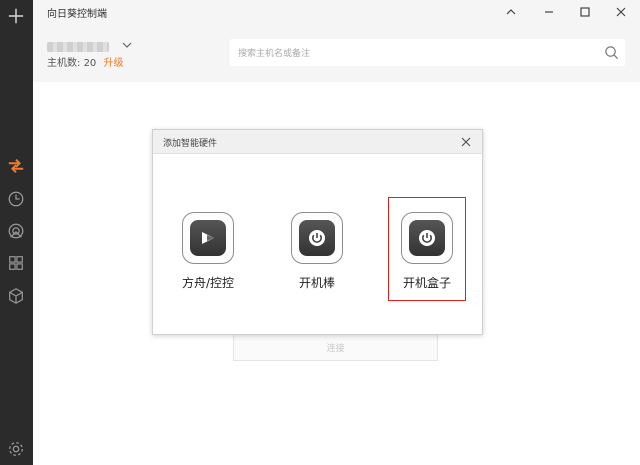  I want to click on left-sidebar, so click(16, 232).